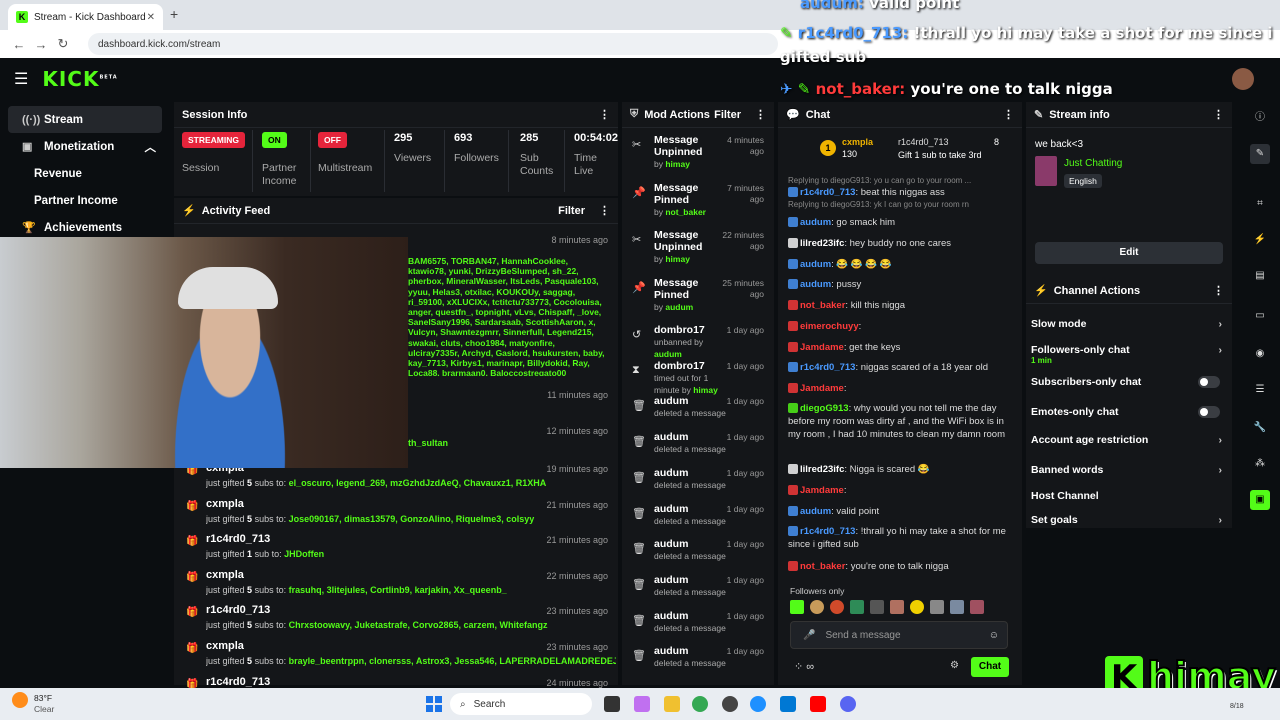 The width and height of the screenshot is (1280, 720). What do you see at coordinates (809, 635) in the screenshot?
I see `mic-icon: 🎤` at bounding box center [809, 635].